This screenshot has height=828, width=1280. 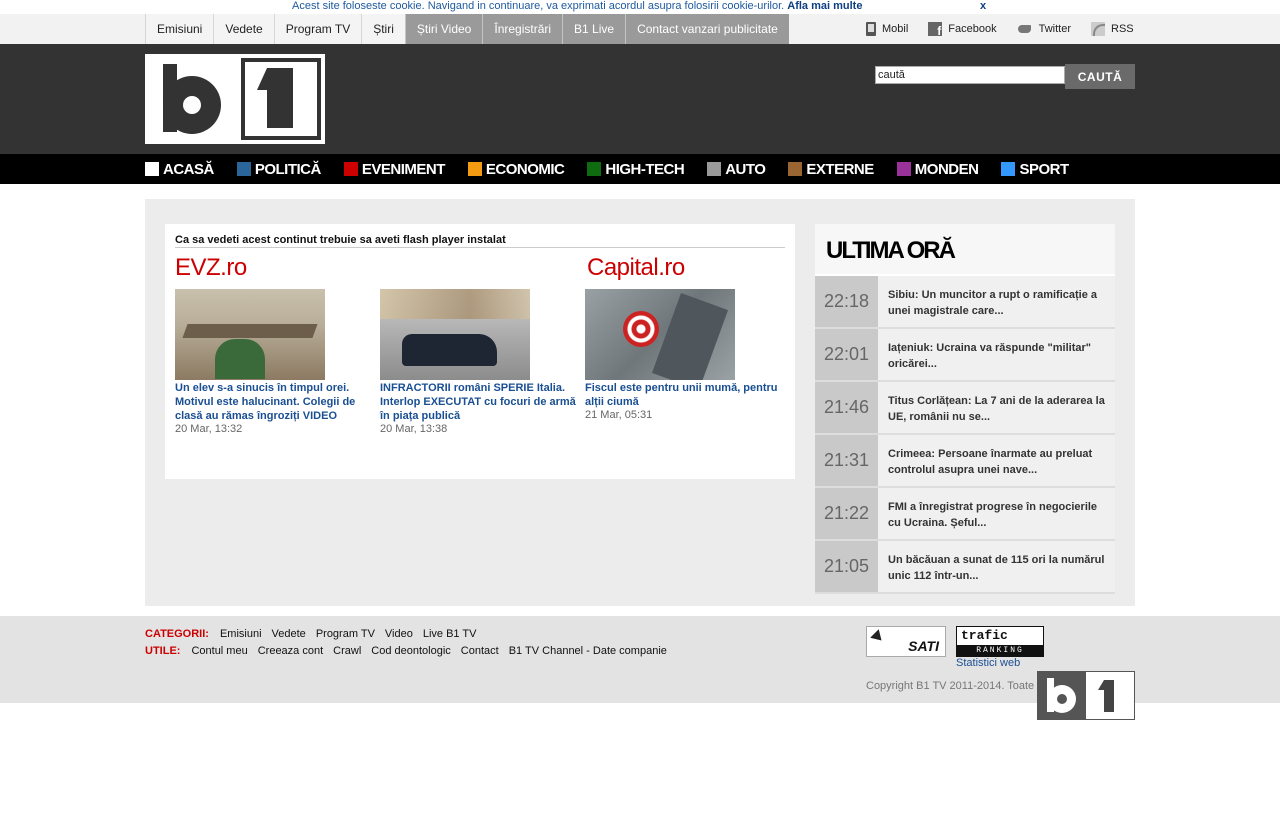 What do you see at coordinates (972, 29) in the screenshot?
I see `social-facebook-label: Facebook` at bounding box center [972, 29].